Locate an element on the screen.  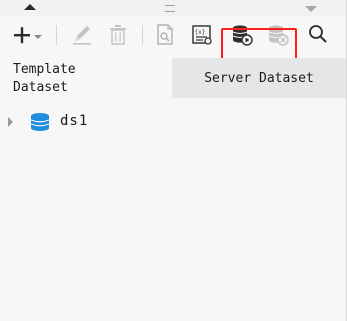
add-dataset-button is located at coordinates (27, 35).